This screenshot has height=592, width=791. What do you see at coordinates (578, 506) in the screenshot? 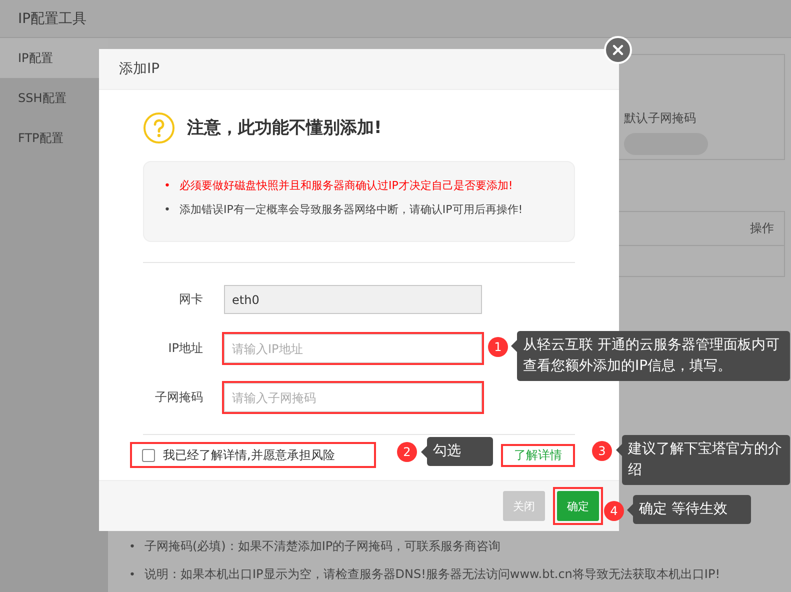
I see `confirm-button: 确定` at bounding box center [578, 506].